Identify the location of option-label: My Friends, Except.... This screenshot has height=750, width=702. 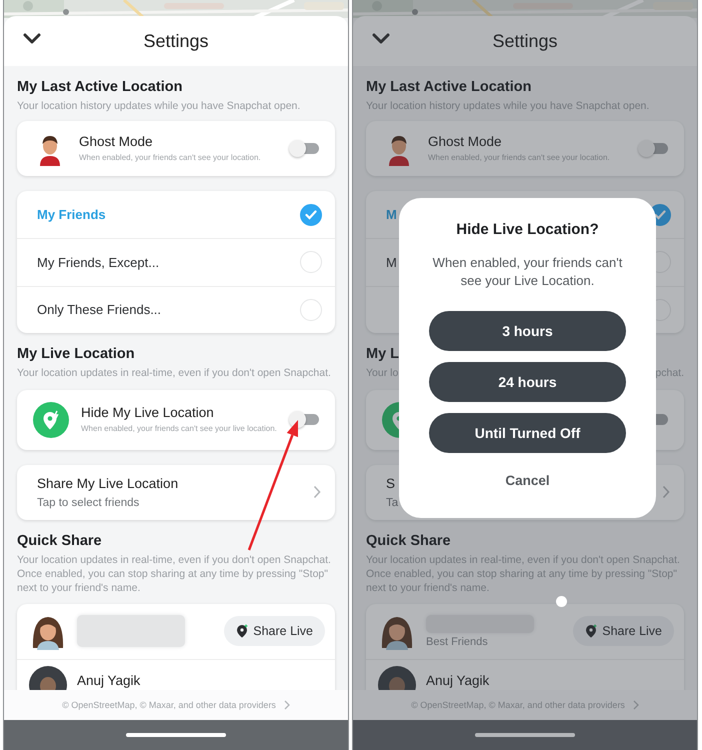
(98, 262).